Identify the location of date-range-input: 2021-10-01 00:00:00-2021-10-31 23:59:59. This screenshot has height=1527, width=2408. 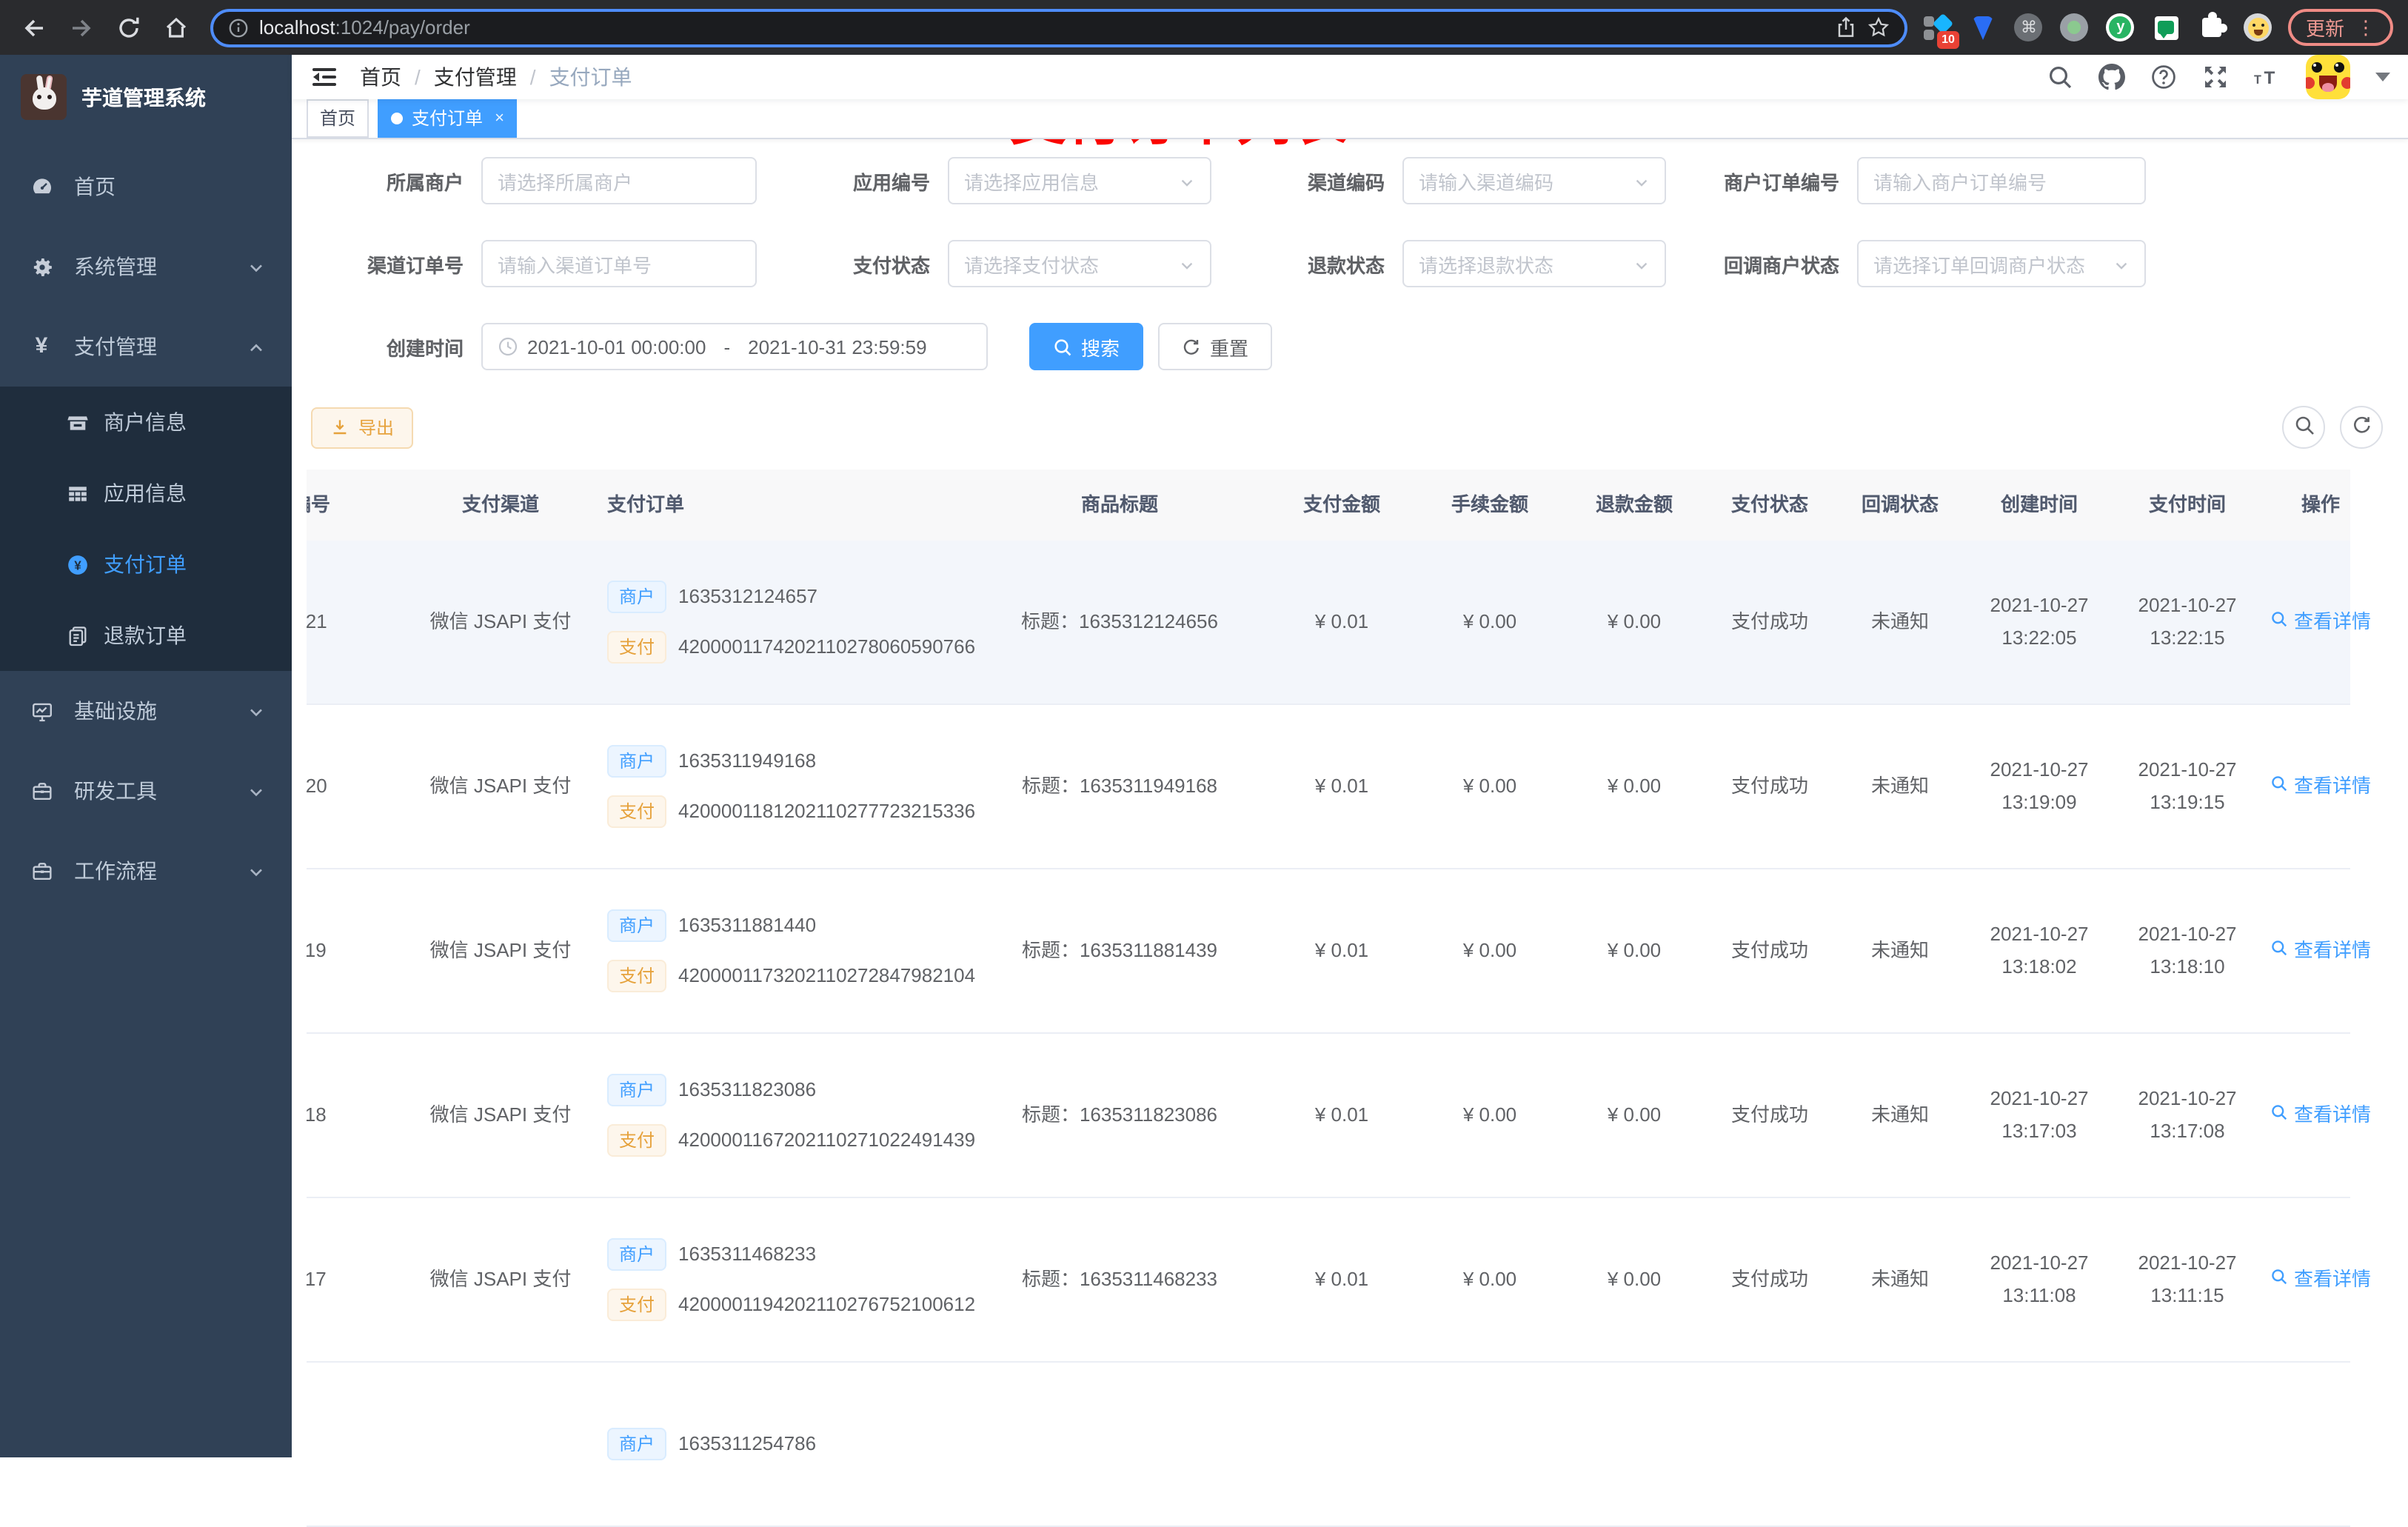
(734, 346).